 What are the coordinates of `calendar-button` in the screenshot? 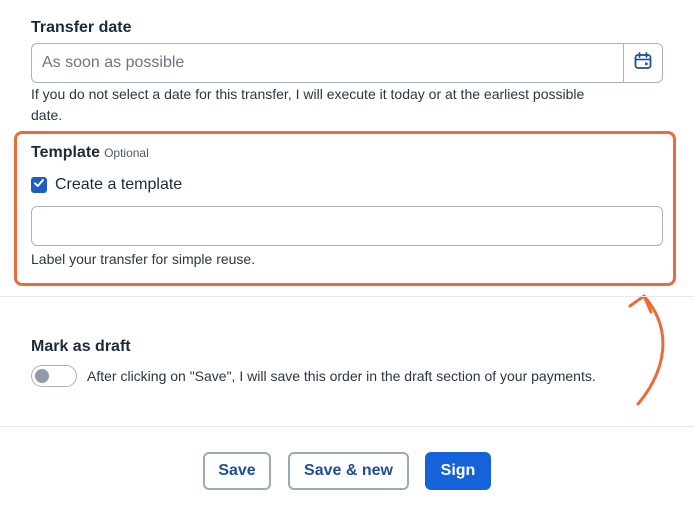 It's located at (643, 63).